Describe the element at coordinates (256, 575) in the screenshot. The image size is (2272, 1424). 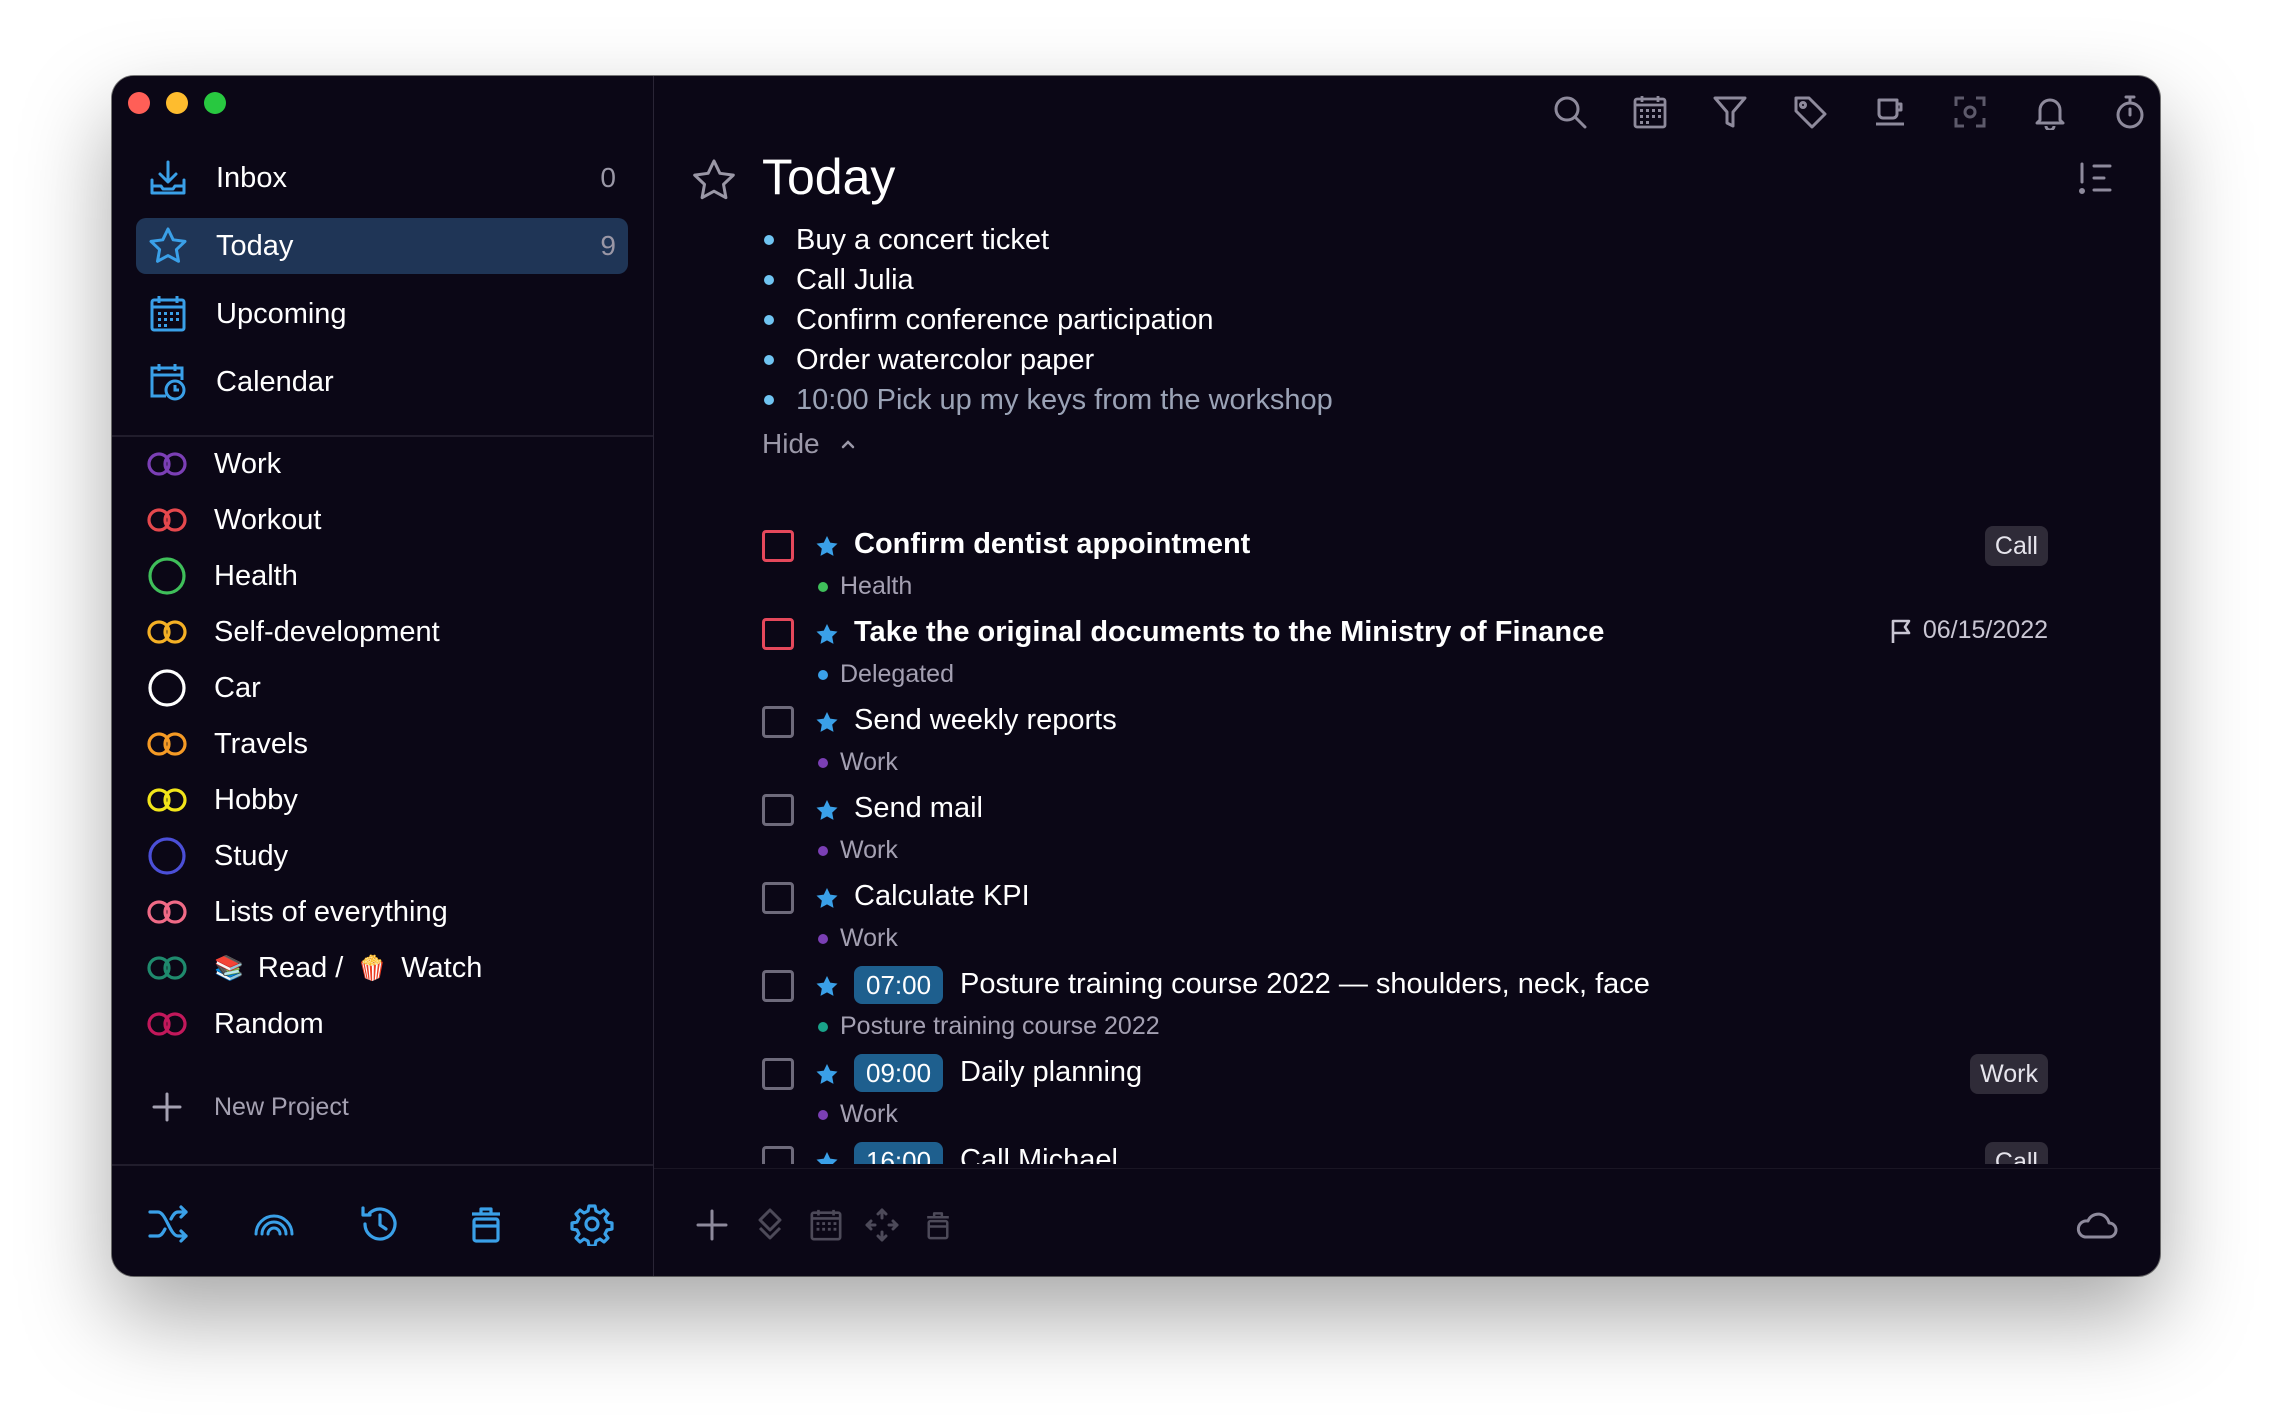
I see `project-label: Health` at that location.